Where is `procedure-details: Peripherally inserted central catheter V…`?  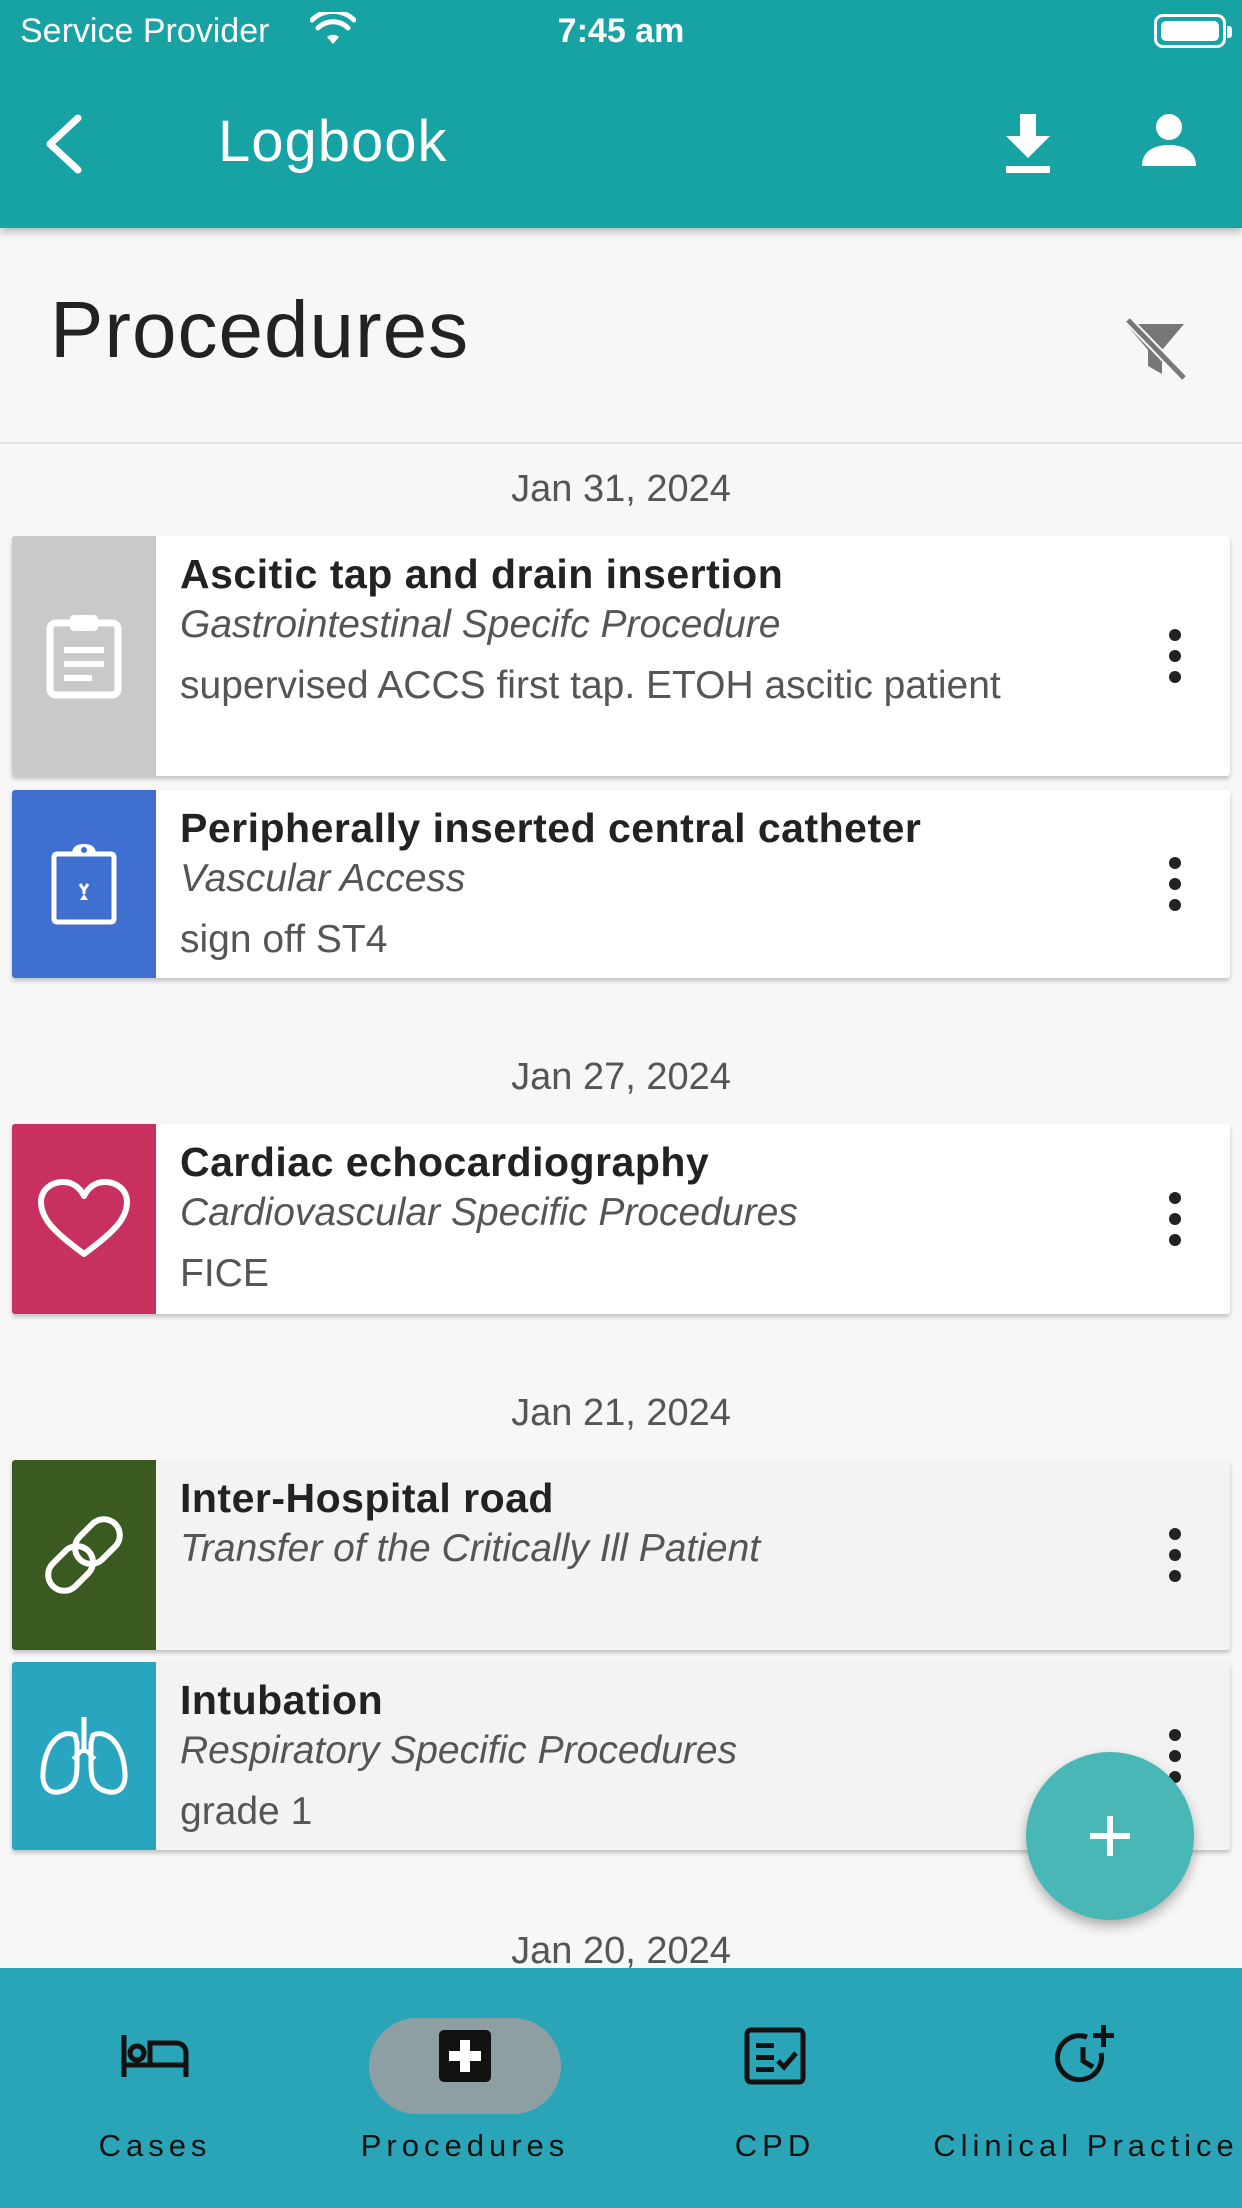 procedure-details: Peripherally inserted central catheter V… is located at coordinates (650, 884).